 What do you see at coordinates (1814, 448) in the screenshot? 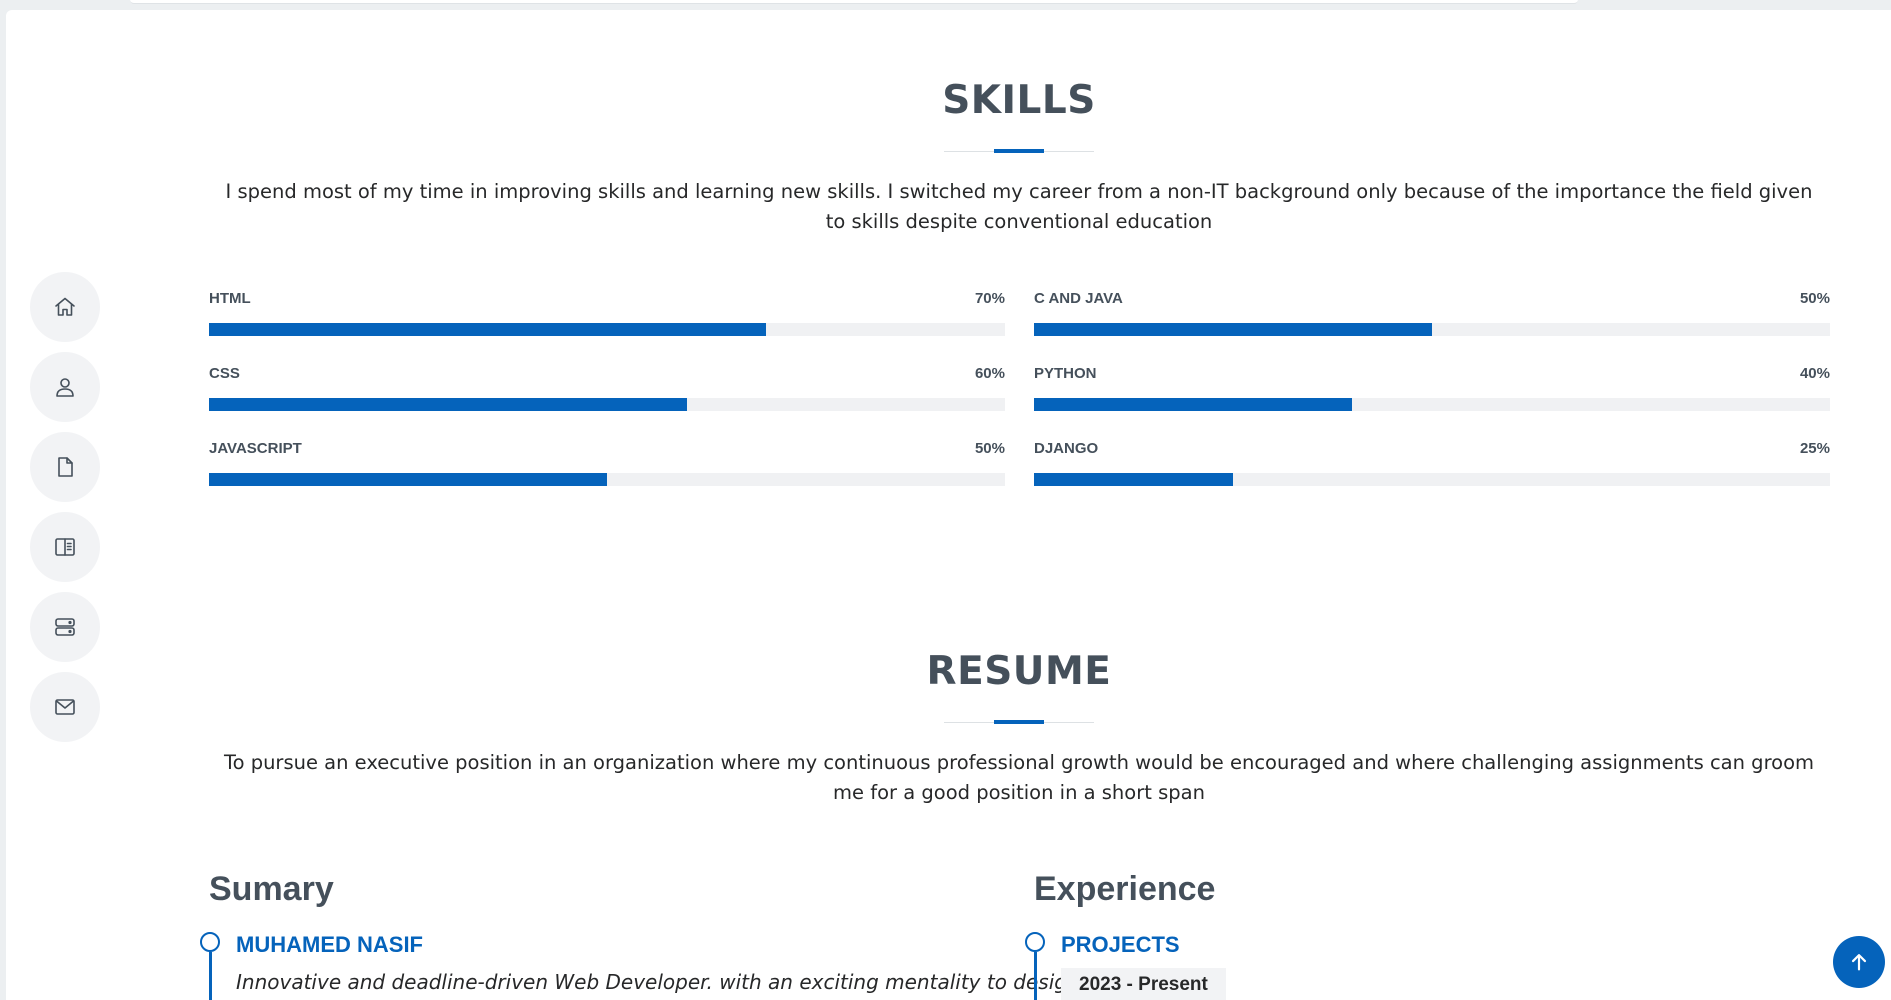
I see `skill-percent: 25%` at bounding box center [1814, 448].